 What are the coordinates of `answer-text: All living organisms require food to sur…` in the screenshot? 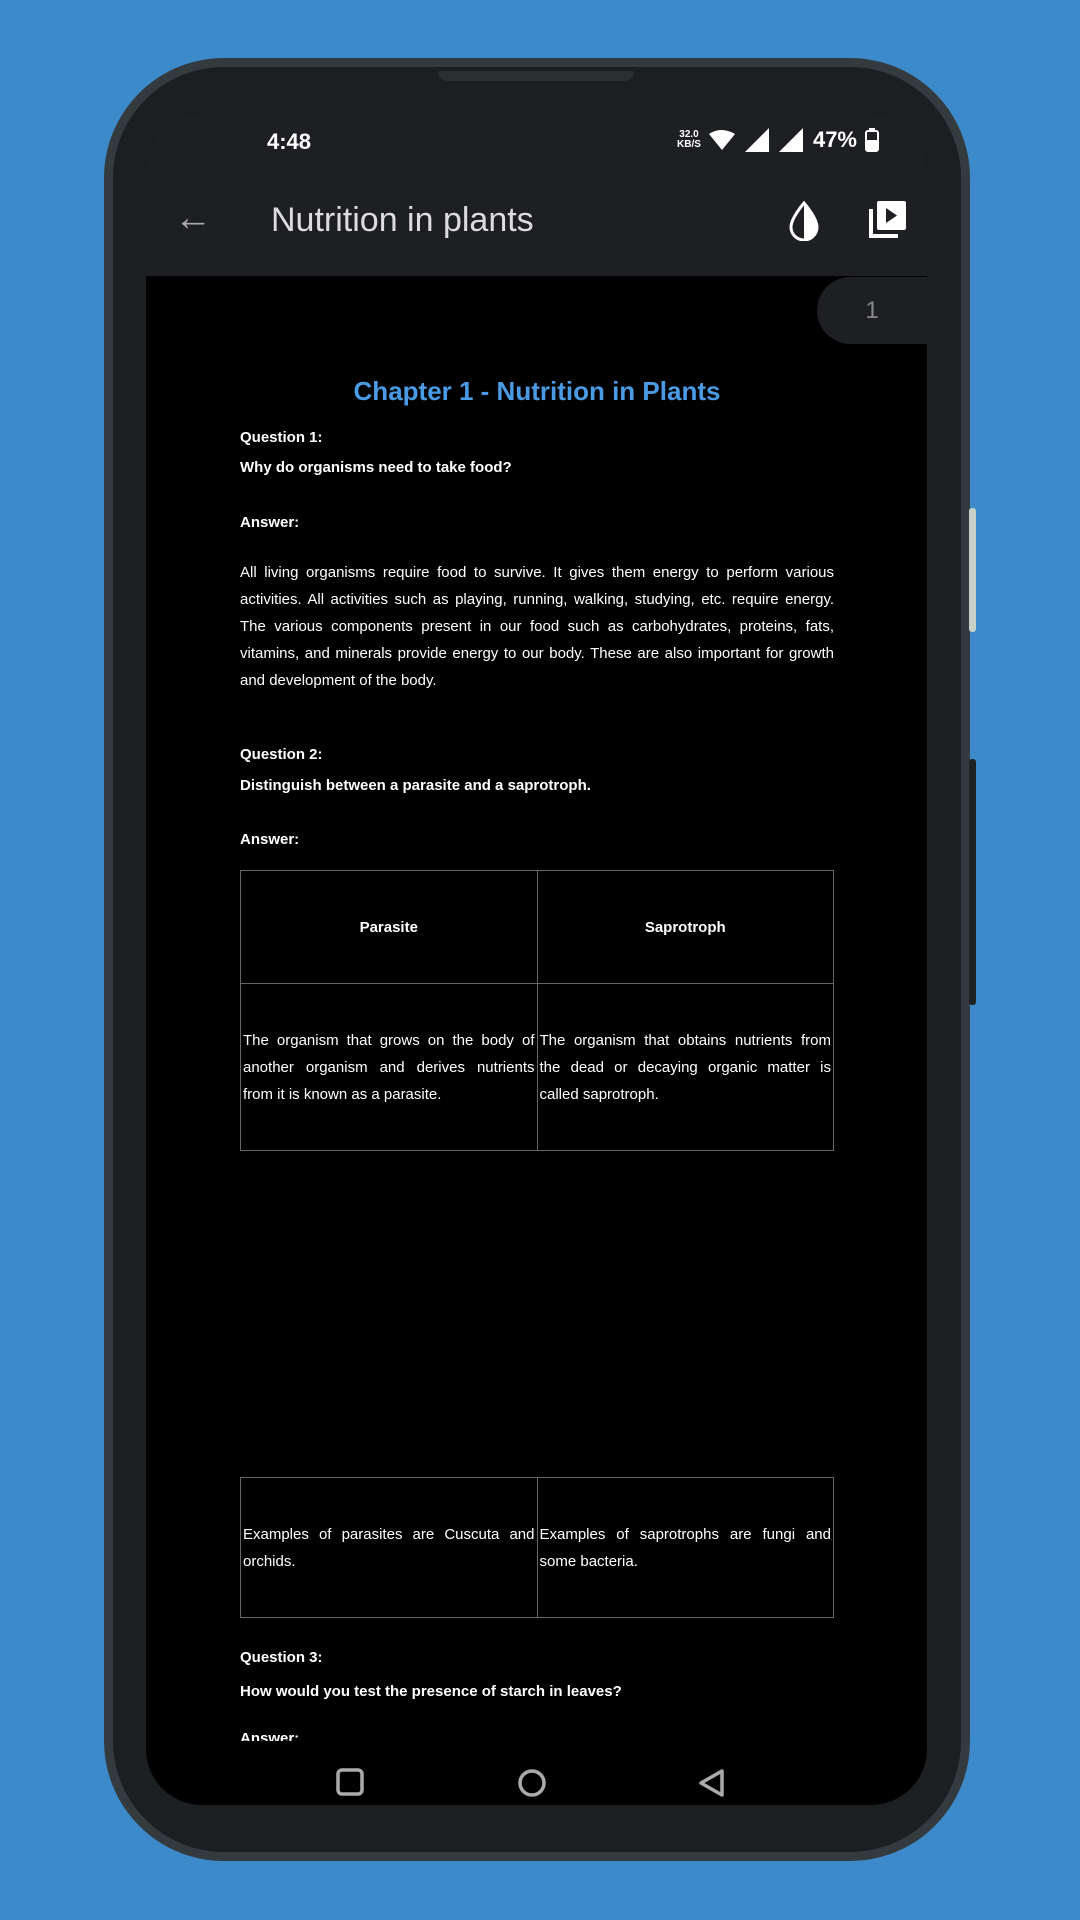 It's located at (537, 626).